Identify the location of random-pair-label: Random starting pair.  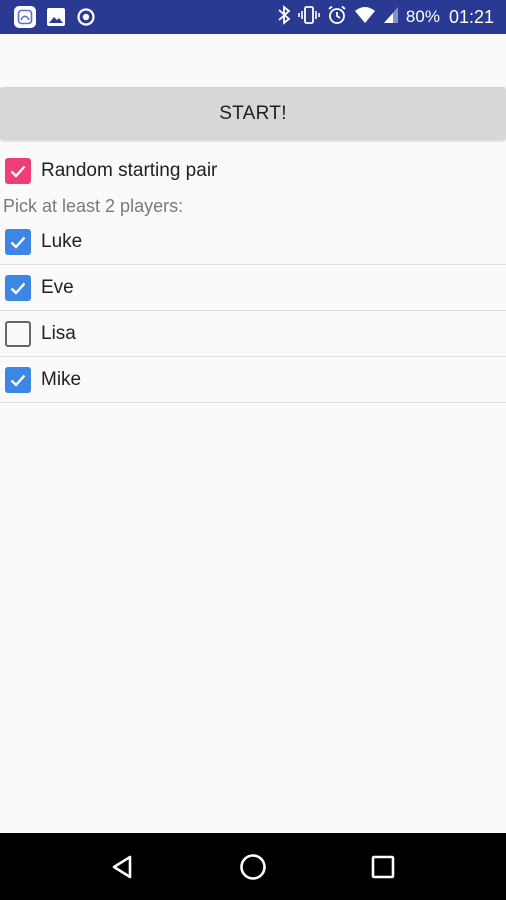
(129, 170).